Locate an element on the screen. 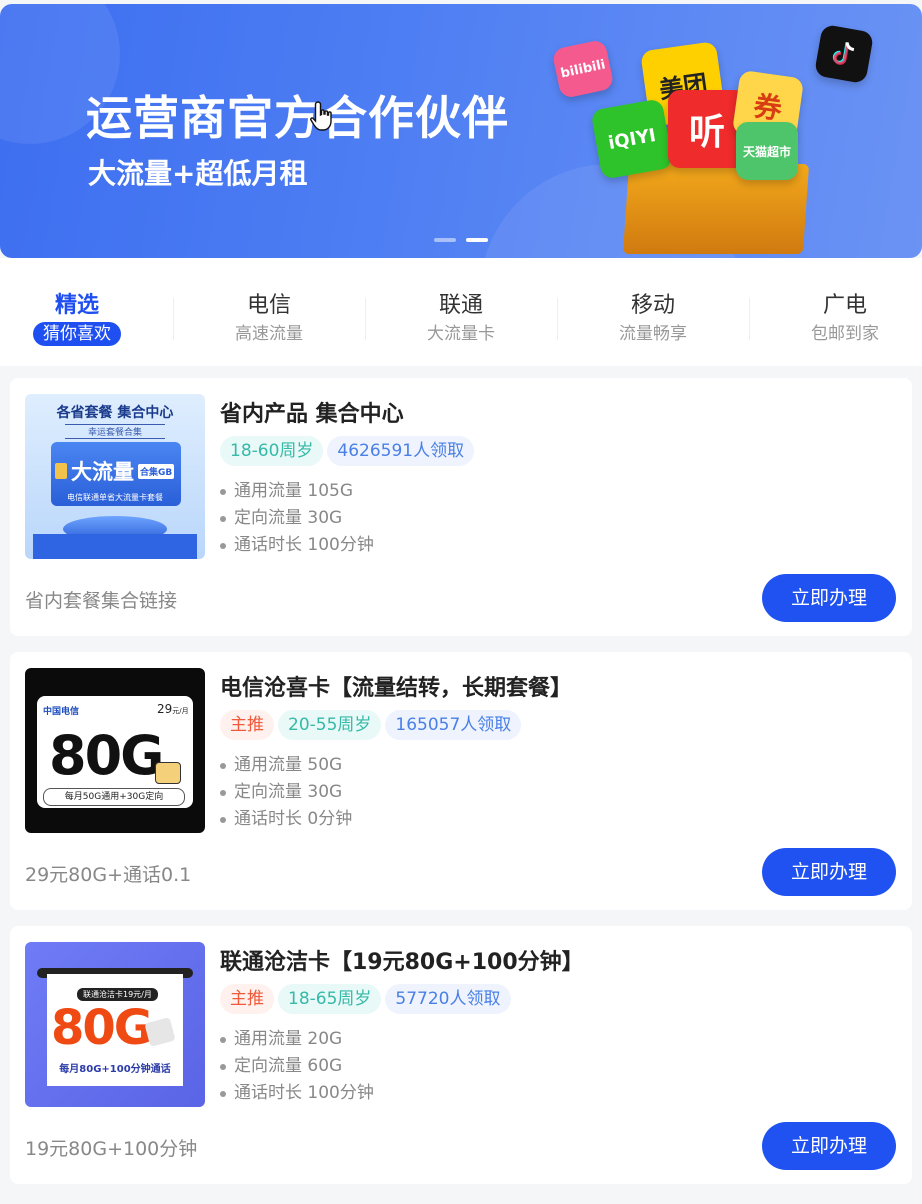  plan-tags: 主推 20-55周岁 165057人领取 is located at coordinates (371, 725).